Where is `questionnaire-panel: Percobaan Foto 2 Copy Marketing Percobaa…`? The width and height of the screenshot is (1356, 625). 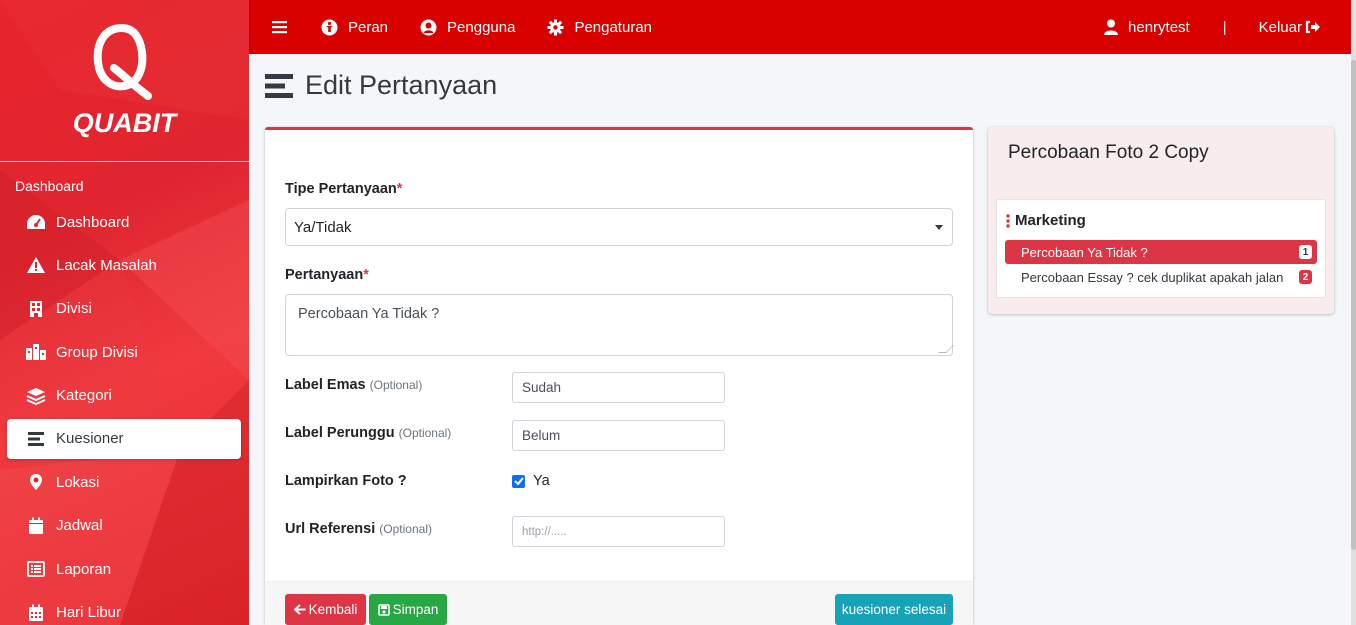
questionnaire-panel: Percobaan Foto 2 Copy Marketing Percobaa… is located at coordinates (1161, 220).